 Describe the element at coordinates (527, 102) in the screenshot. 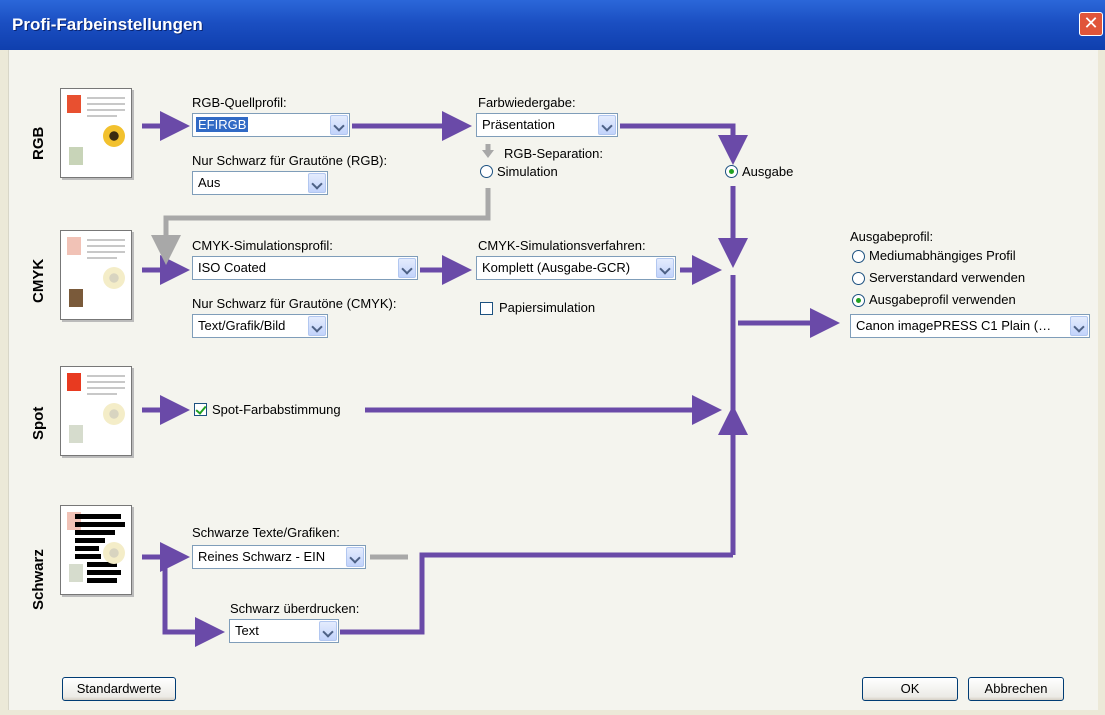

I see `rendering-label: Farbwiedergabe:` at that location.